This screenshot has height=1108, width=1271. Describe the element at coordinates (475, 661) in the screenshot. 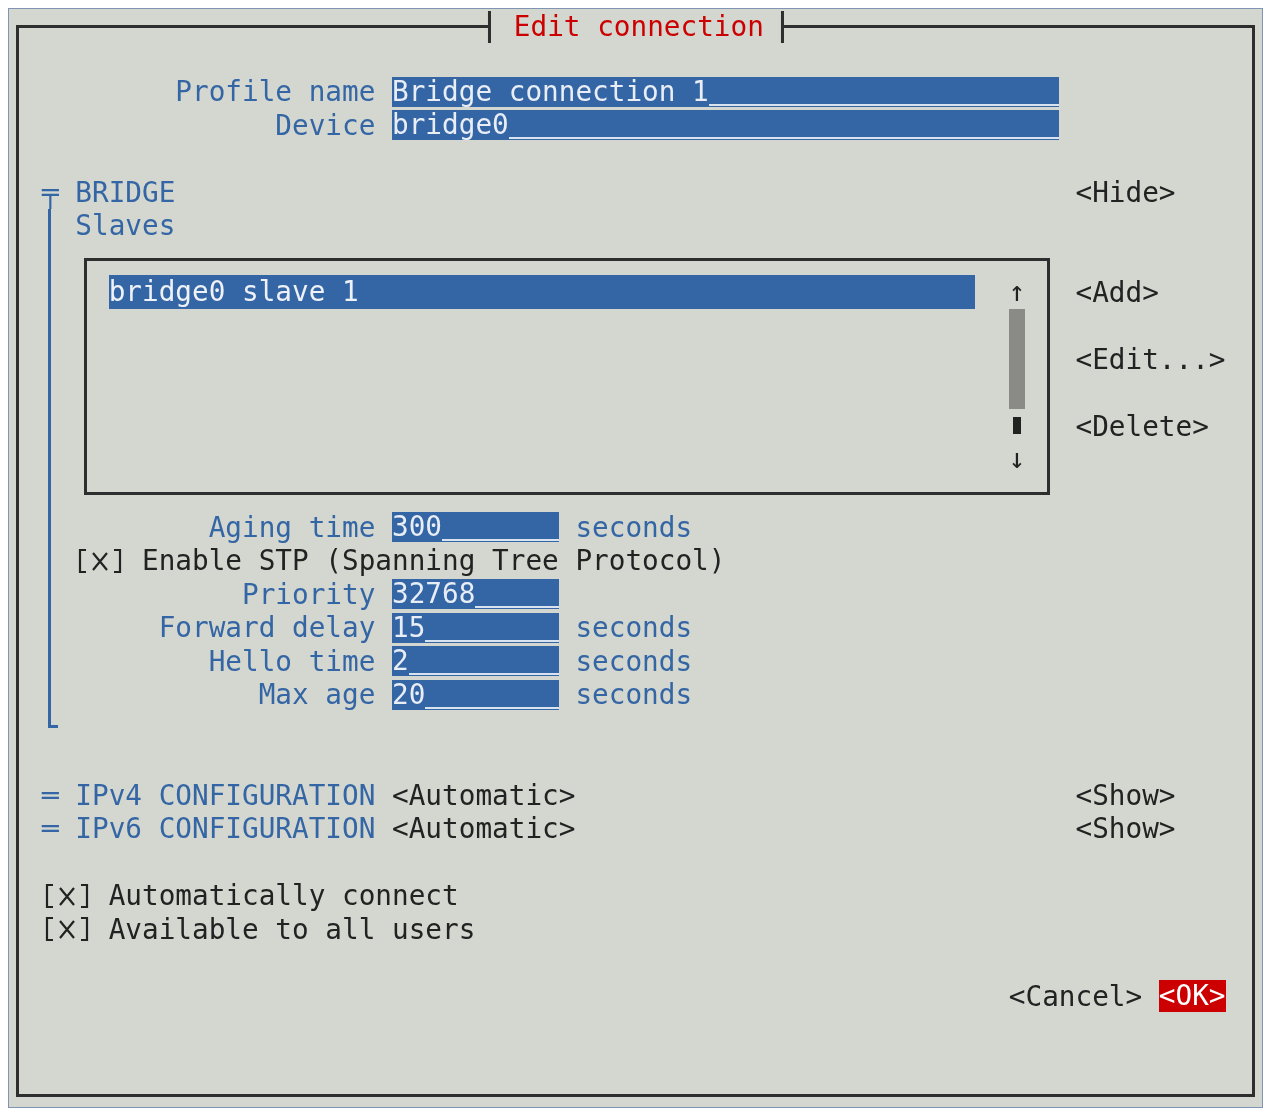

I see `text-field: 2` at that location.